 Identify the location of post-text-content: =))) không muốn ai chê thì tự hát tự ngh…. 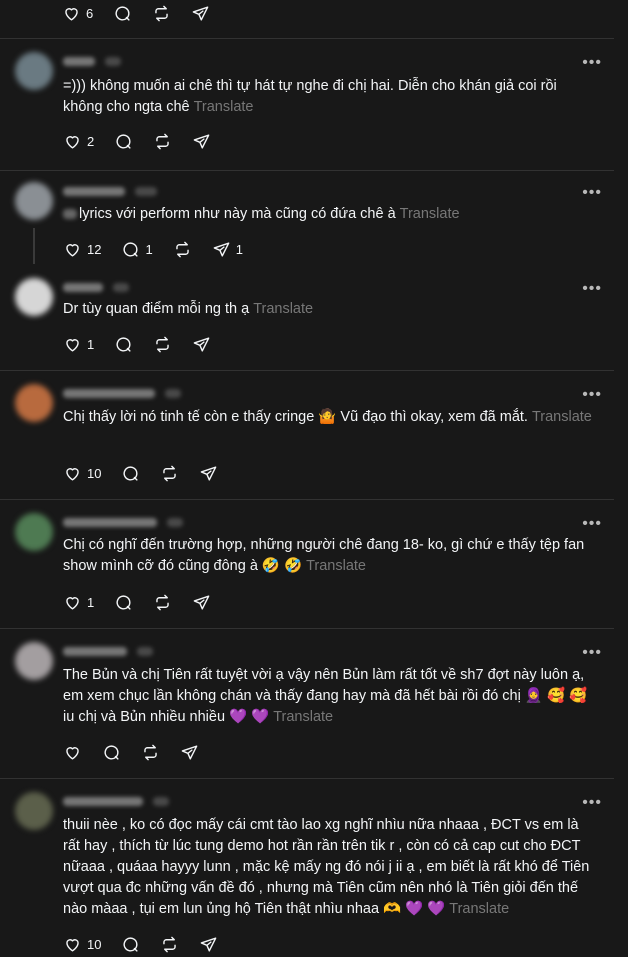
(310, 96).